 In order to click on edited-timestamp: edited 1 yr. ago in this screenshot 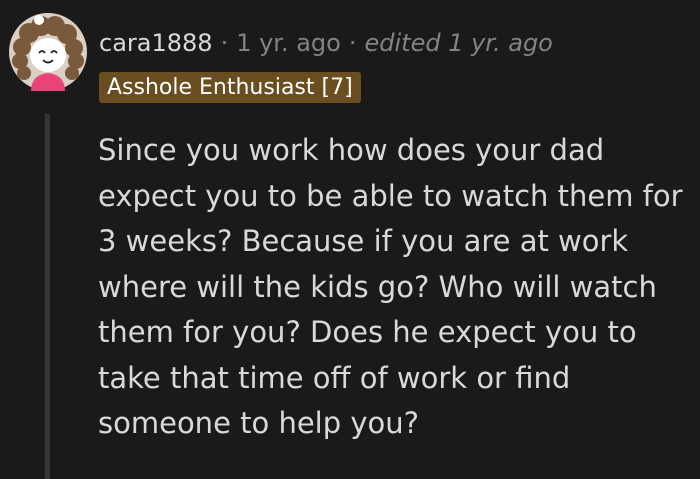, I will do `click(458, 43)`.